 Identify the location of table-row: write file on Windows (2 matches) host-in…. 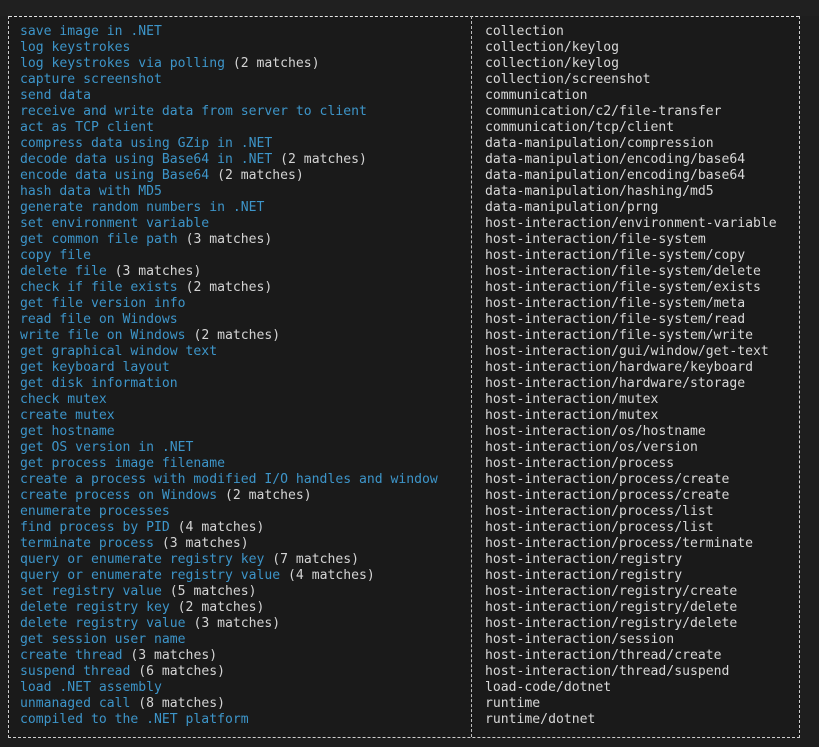
(404, 336).